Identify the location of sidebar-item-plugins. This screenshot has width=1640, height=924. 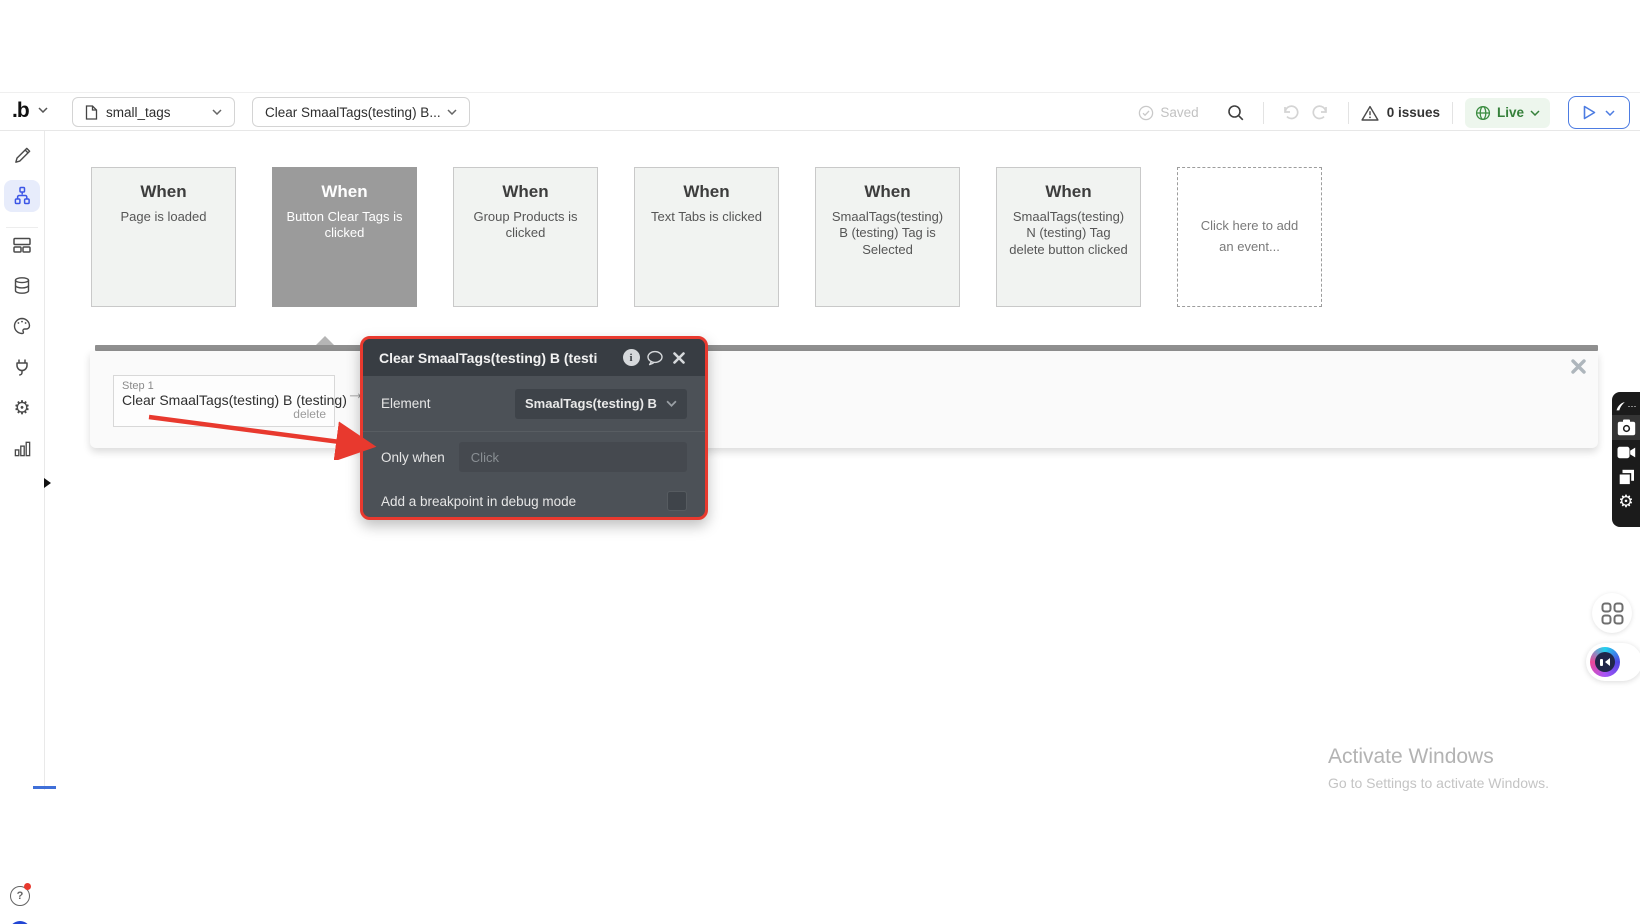
(22, 367).